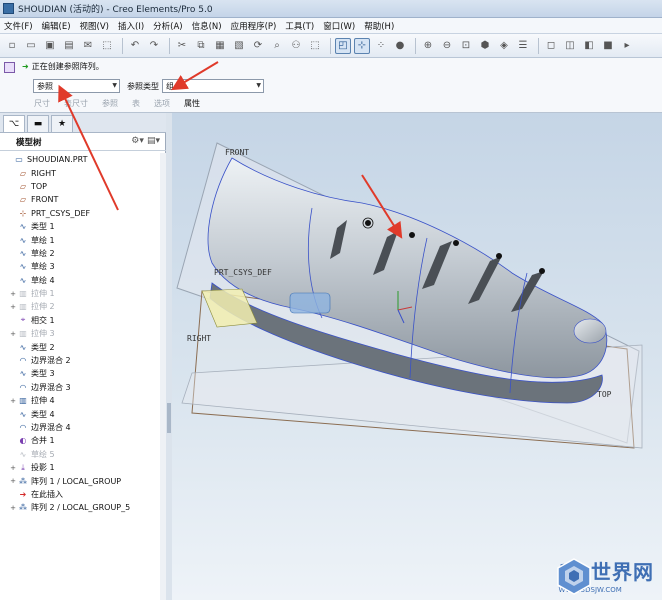 The width and height of the screenshot is (662, 600). What do you see at coordinates (80, 507) in the screenshot?
I see `tree-item: + ⁂ 阵列 2 / LOCAL_GROUP_5` at bounding box center [80, 507].